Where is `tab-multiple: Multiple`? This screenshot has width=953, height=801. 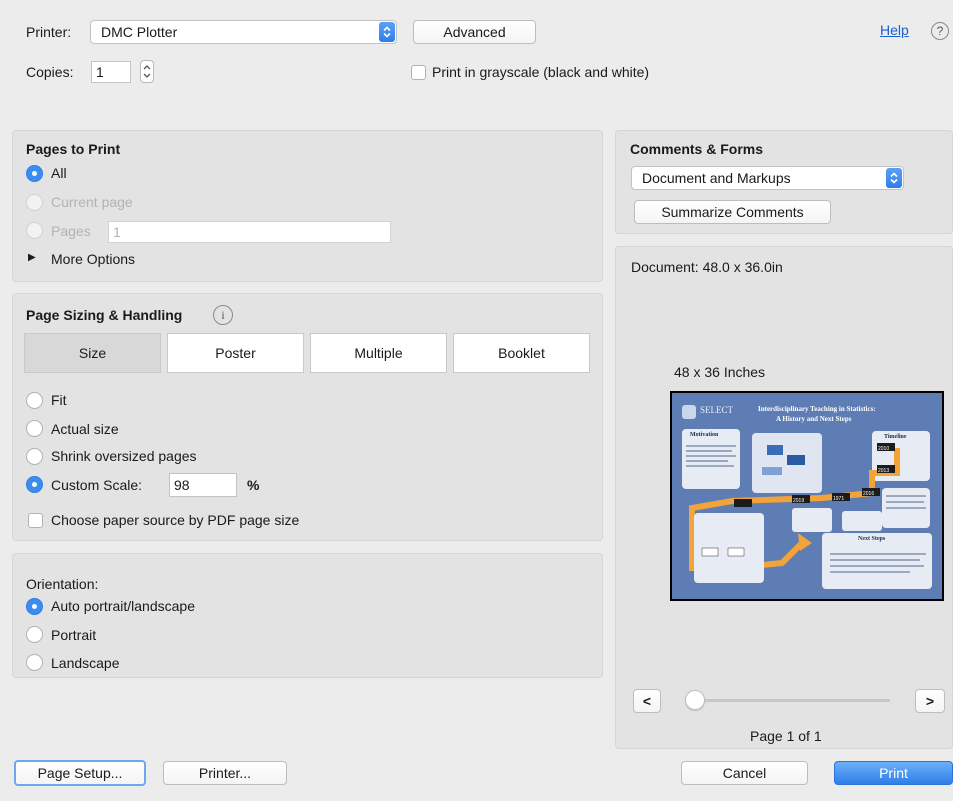
tab-multiple: Multiple is located at coordinates (378, 353).